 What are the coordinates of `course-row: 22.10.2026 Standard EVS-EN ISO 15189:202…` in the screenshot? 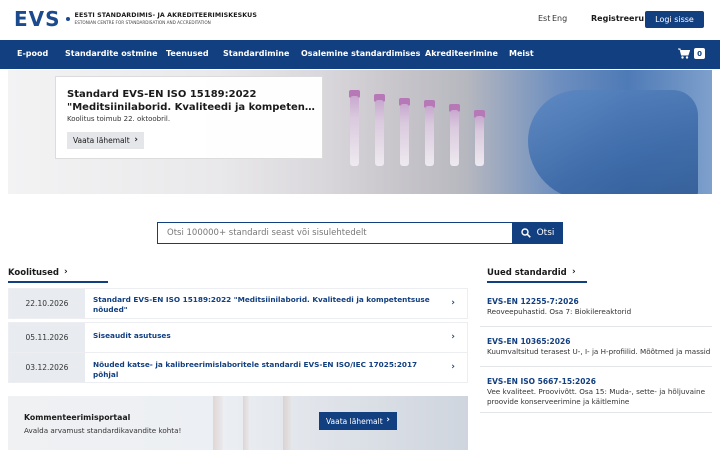 It's located at (238, 303).